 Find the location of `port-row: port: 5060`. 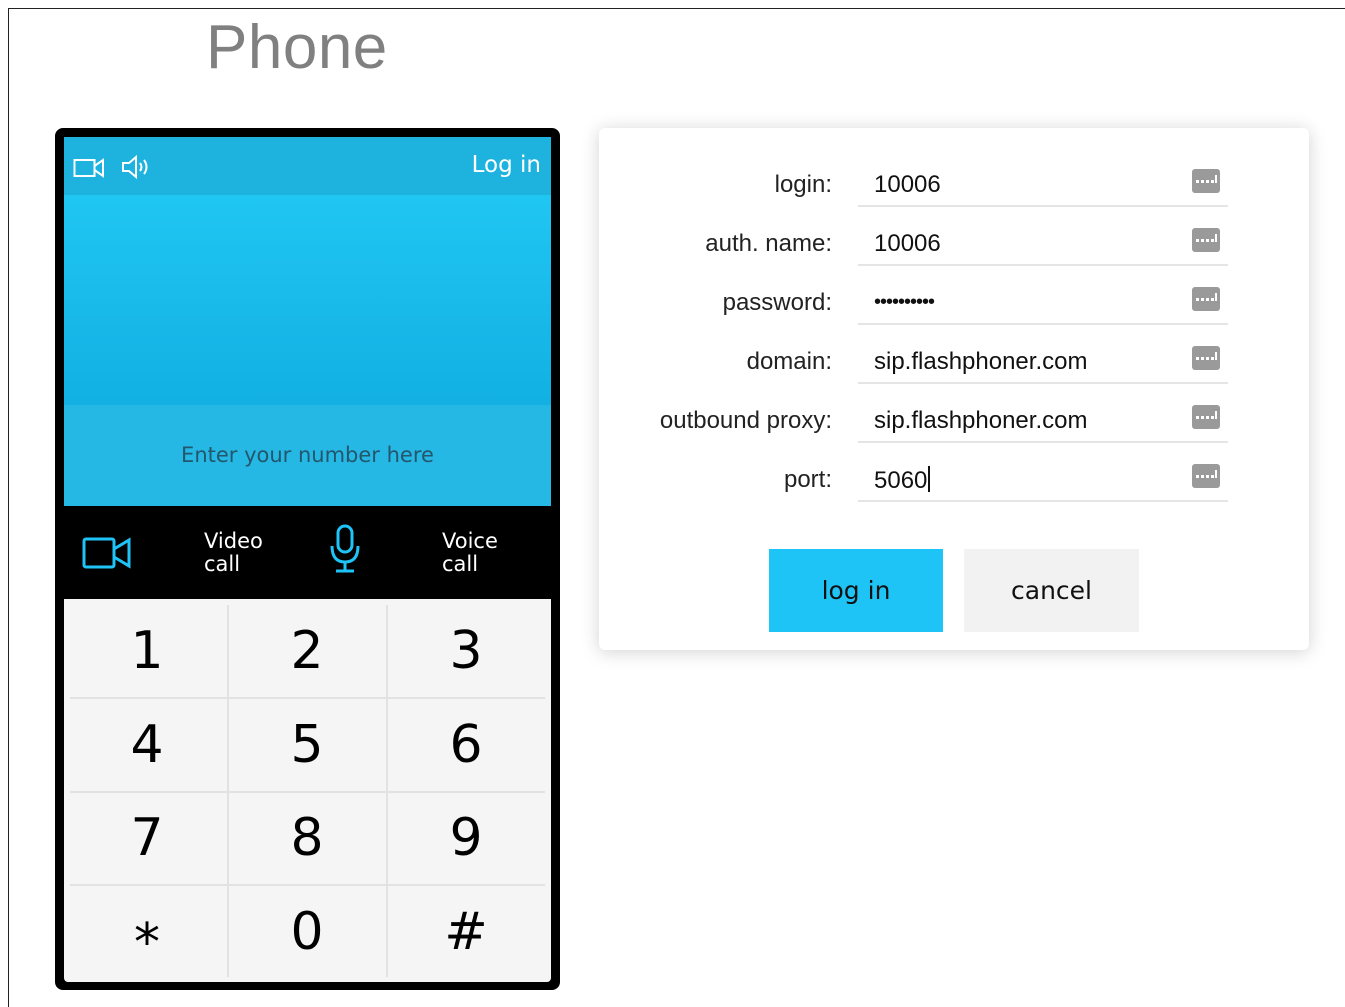

port-row: port: 5060 is located at coordinates (954, 483).